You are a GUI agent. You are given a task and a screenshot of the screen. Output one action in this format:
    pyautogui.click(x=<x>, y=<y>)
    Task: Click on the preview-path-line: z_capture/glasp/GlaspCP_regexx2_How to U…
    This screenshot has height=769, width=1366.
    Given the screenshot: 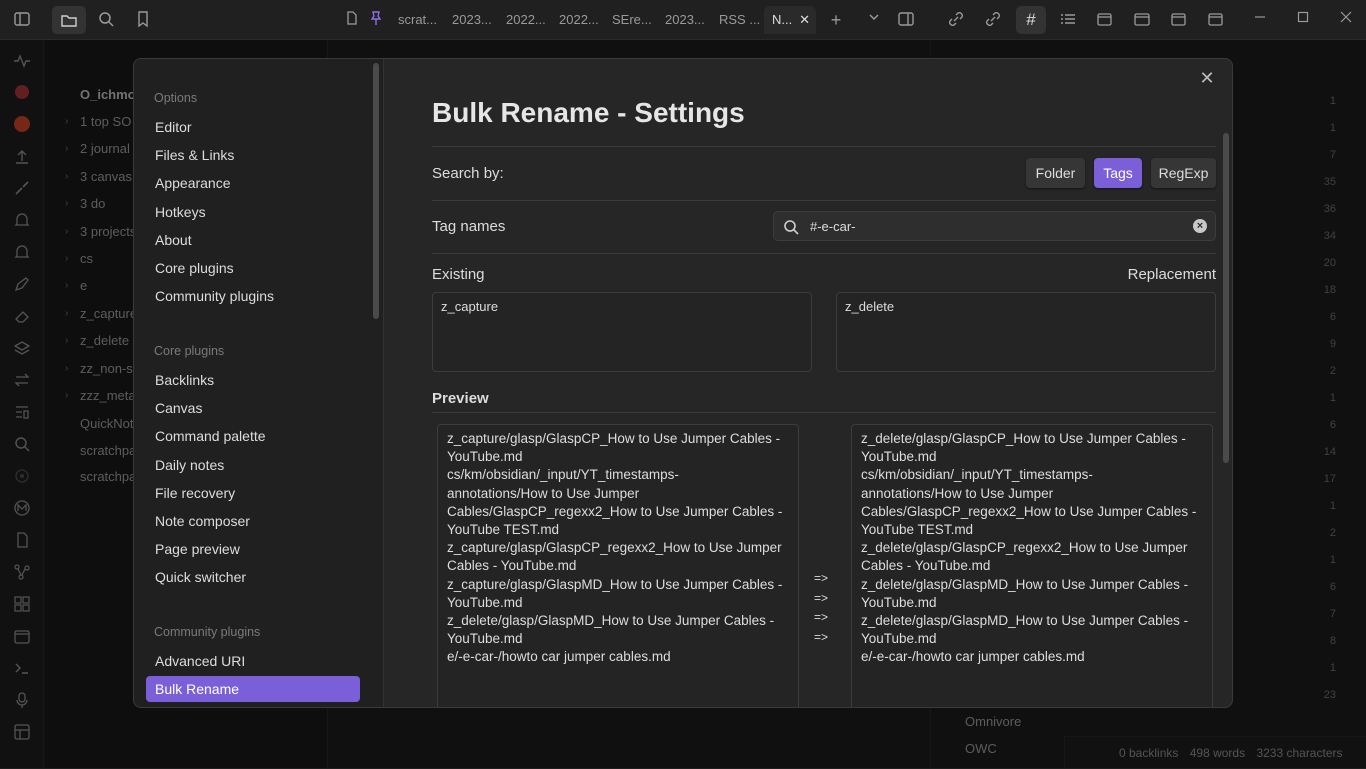 What is the action you would take?
    pyautogui.click(x=618, y=548)
    